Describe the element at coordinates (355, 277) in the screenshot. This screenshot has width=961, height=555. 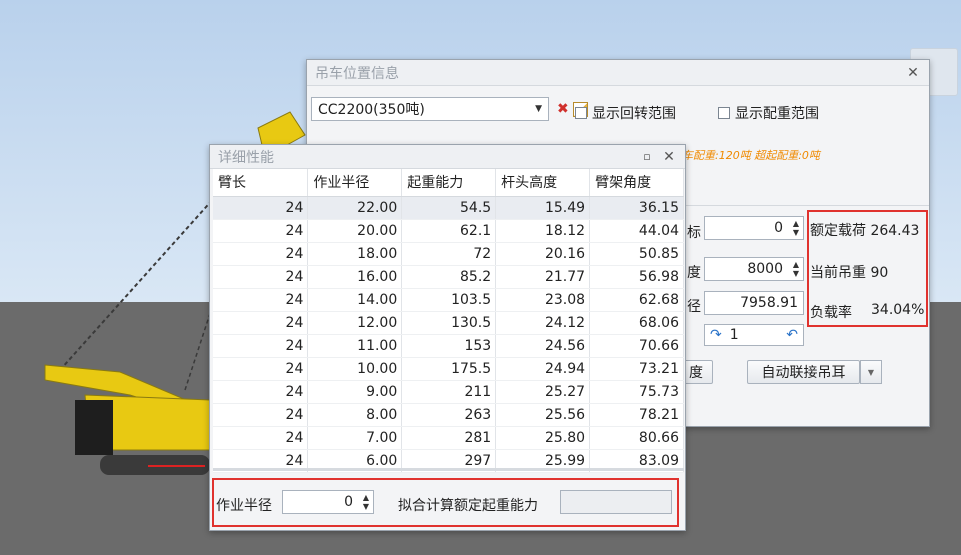
I see `table-cell: 16.00` at that location.